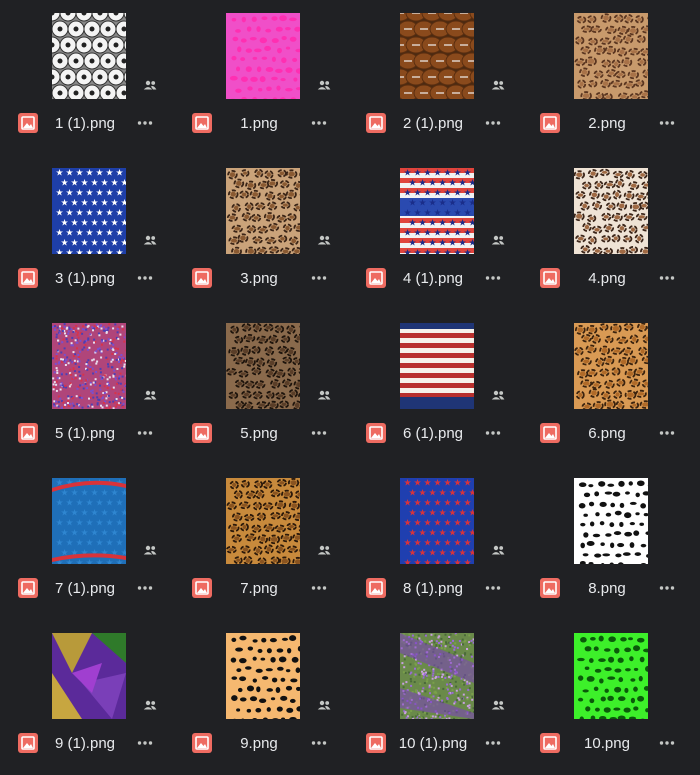 Image resolution: width=700 pixels, height=775 pixels. I want to click on file-item: 6 (1).png, so click(435, 387).